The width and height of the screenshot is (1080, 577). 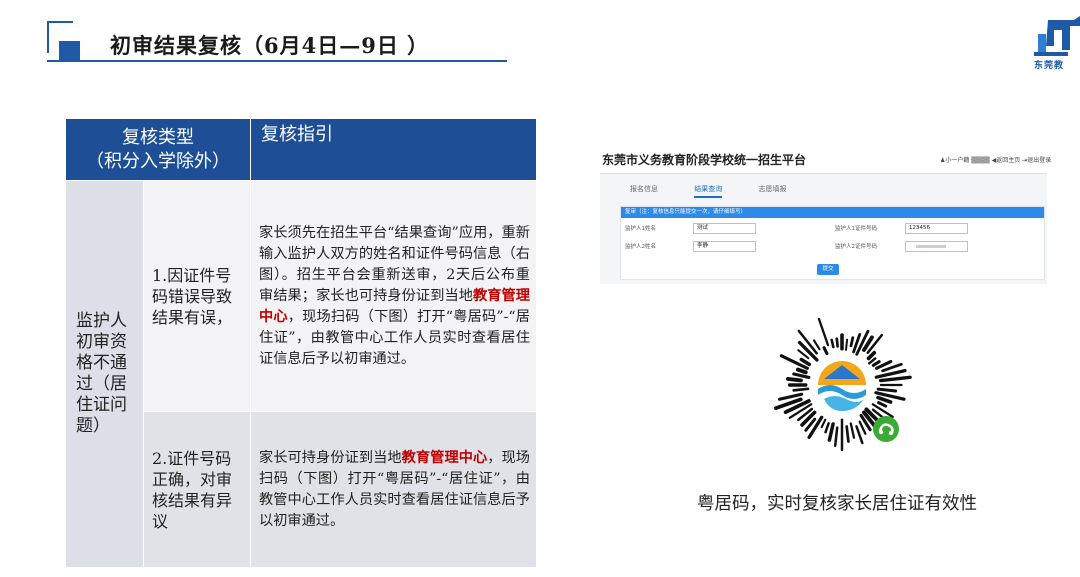 I want to click on header-divider, so click(x=277, y=61).